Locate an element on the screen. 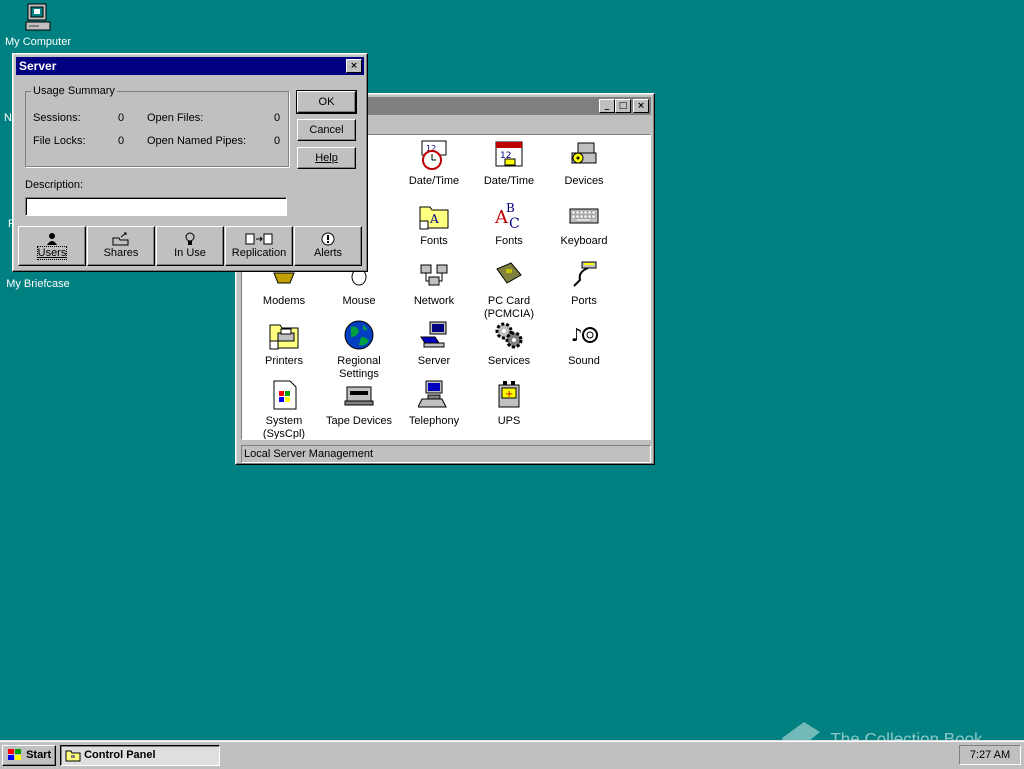 The image size is (1024, 769). cp-item-tape-devices: Tape Devices is located at coordinates (359, 403).